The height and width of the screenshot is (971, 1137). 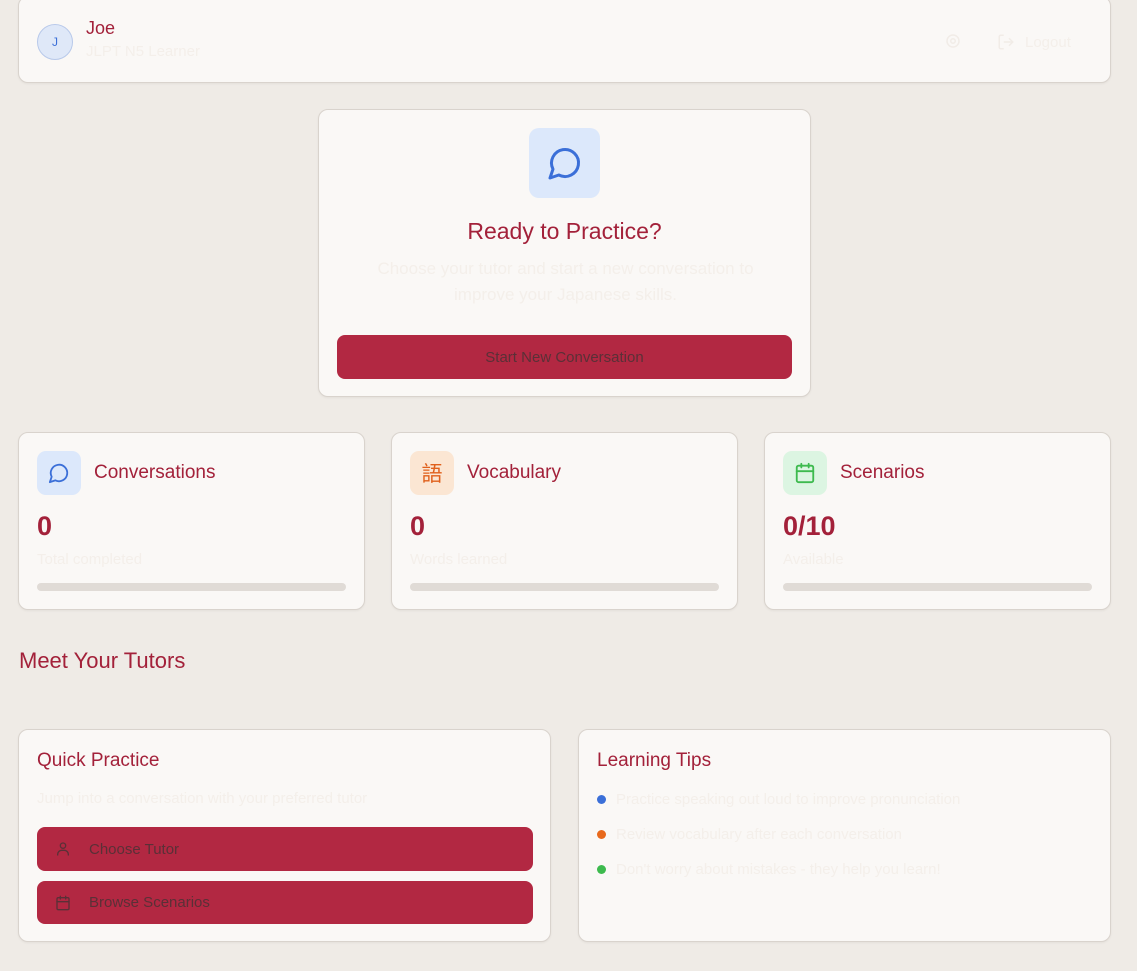 What do you see at coordinates (55, 42) in the screenshot?
I see `avatar: J` at bounding box center [55, 42].